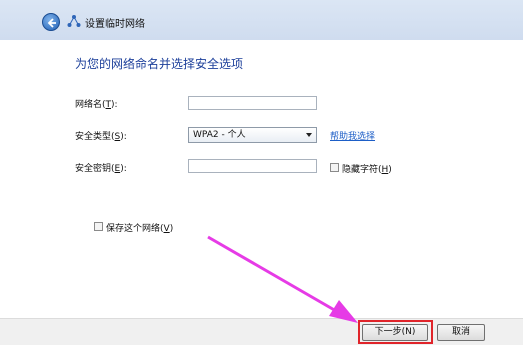 The height and width of the screenshot is (345, 523). What do you see at coordinates (252, 135) in the screenshot?
I see `security-type-select: WPA2 - 个人` at bounding box center [252, 135].